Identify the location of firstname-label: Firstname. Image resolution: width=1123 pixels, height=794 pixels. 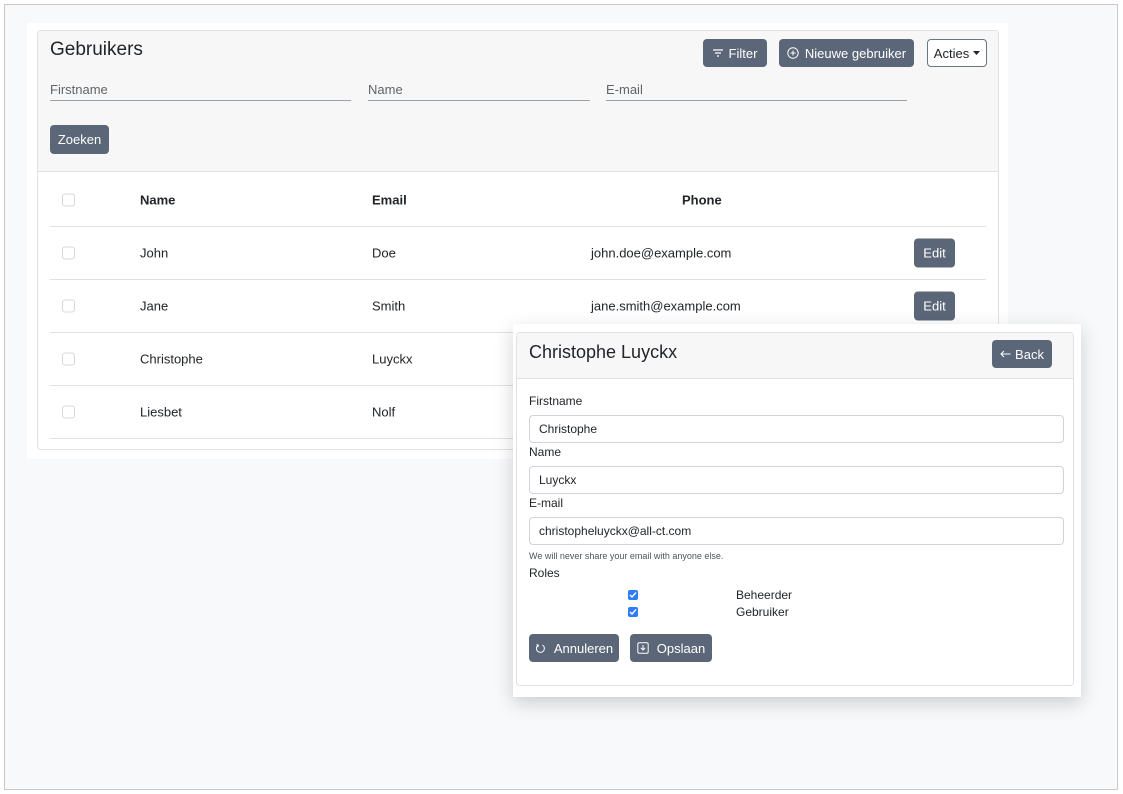
(556, 401).